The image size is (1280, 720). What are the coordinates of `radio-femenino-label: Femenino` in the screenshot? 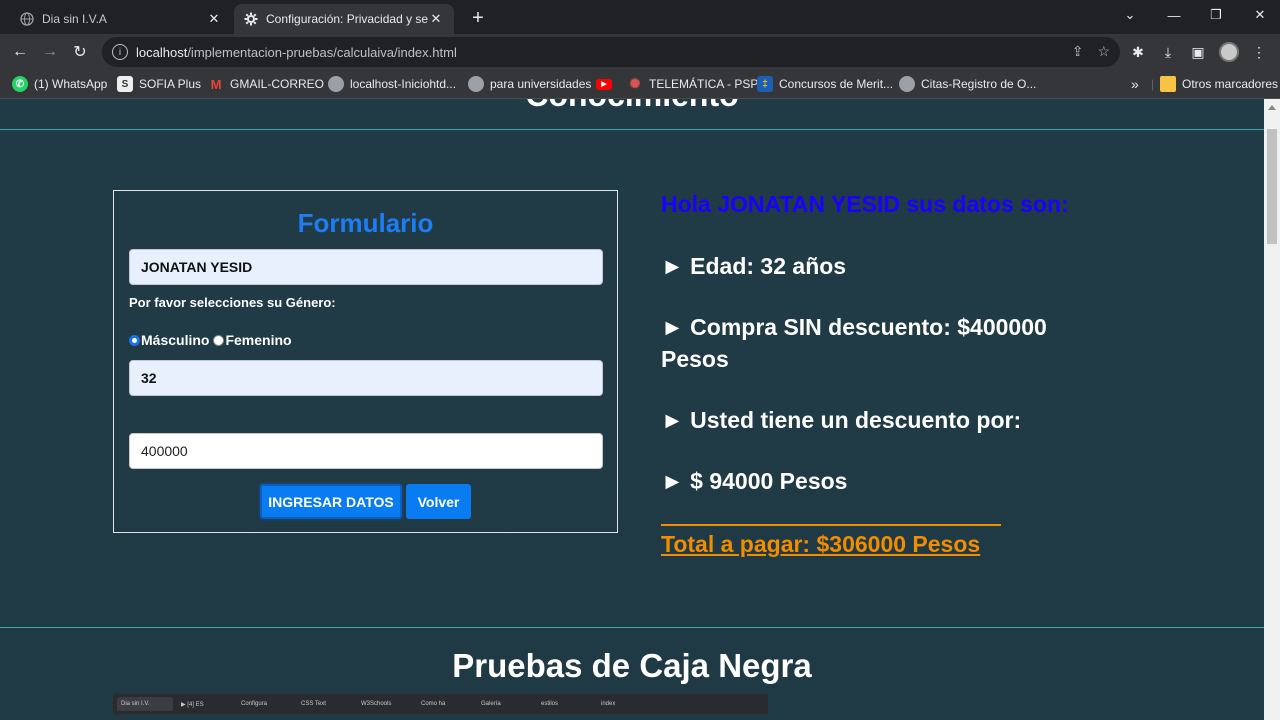 It's located at (258, 340).